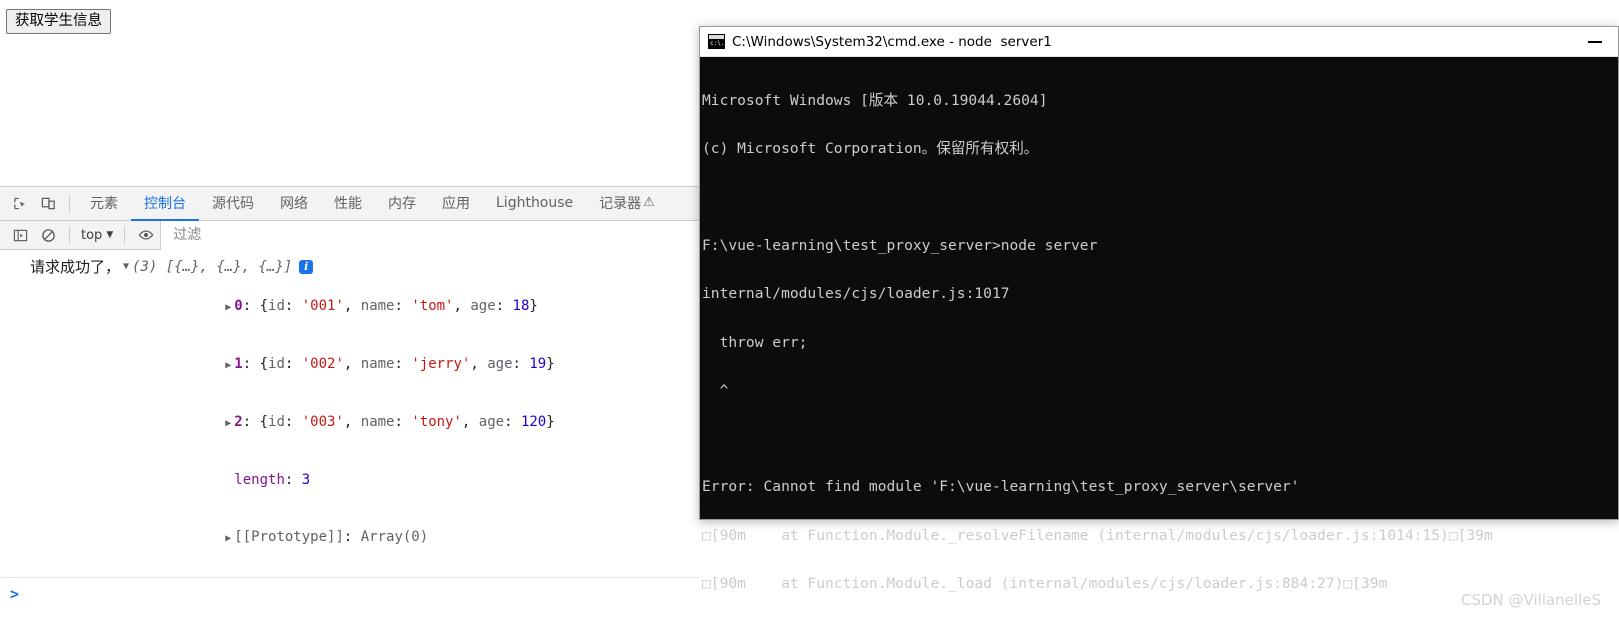 The height and width of the screenshot is (621, 1619). I want to click on terminal-line: throw err;, so click(755, 342).